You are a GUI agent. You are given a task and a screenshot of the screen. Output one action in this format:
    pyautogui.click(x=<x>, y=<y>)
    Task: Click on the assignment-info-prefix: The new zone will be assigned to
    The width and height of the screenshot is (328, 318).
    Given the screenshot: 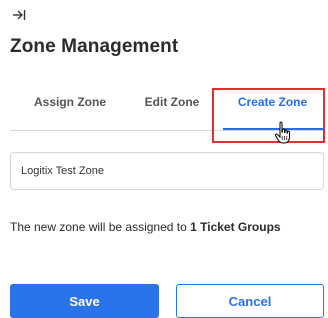 What is the action you would take?
    pyautogui.click(x=100, y=227)
    